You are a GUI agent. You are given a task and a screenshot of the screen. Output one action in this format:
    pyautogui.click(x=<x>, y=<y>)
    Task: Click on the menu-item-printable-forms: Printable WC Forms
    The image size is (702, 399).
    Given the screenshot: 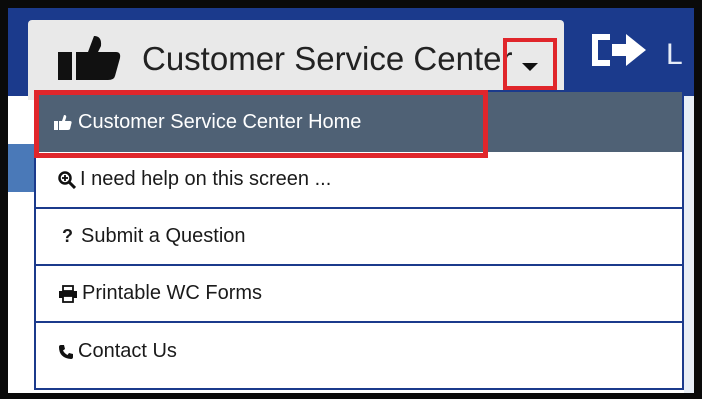 What is the action you would take?
    pyautogui.click(x=359, y=294)
    